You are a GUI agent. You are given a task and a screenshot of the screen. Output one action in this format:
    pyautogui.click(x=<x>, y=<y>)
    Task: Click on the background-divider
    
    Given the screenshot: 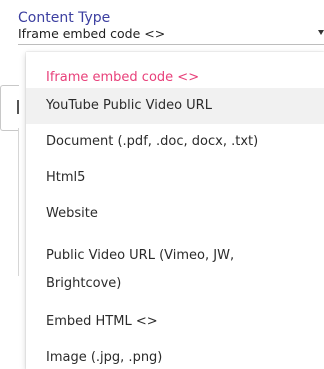 What is the action you would take?
    pyautogui.click(x=18, y=202)
    